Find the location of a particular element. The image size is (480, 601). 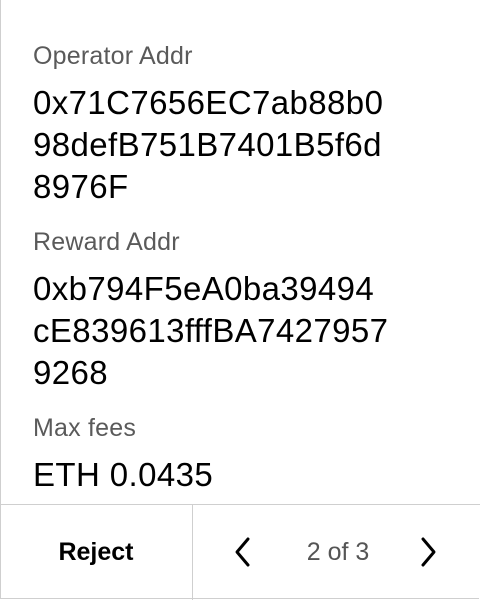

operator-addr-line-2: 98defB751B7401B5f6d is located at coordinates (207, 144).